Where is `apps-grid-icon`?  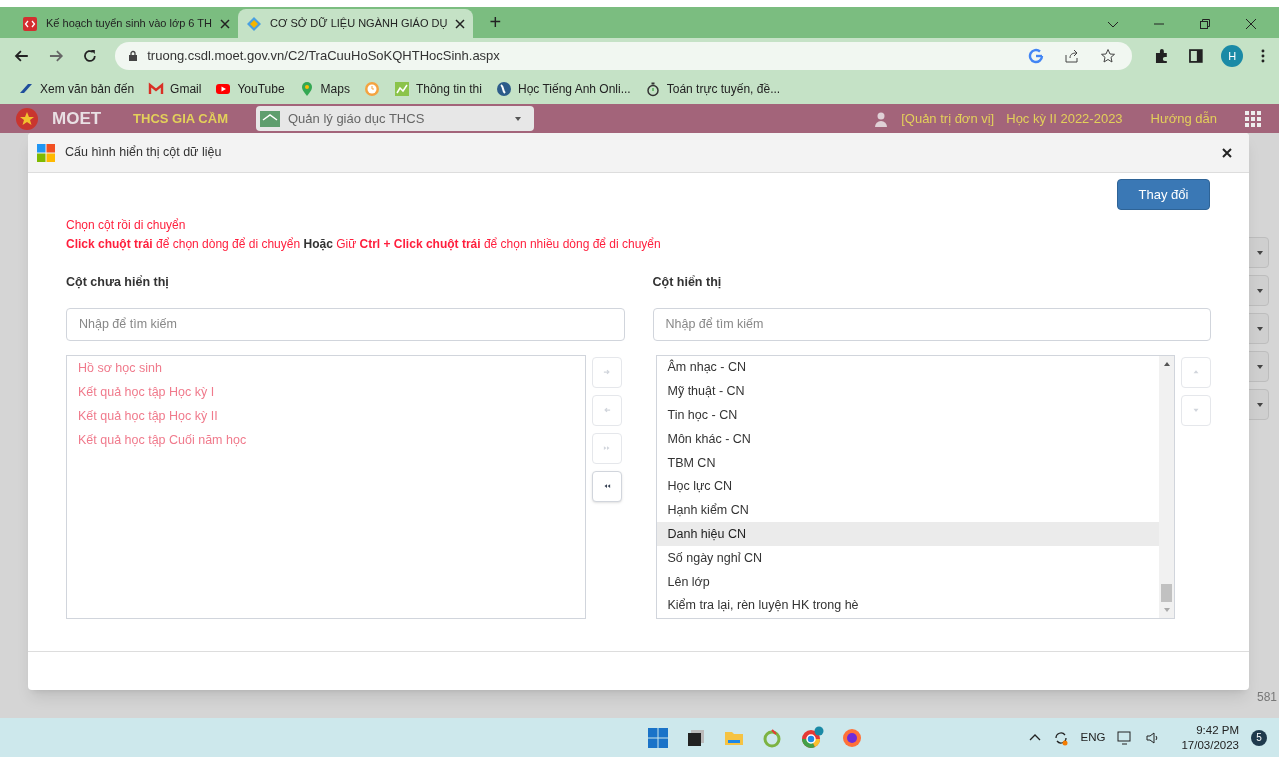 apps-grid-icon is located at coordinates (1253, 118).